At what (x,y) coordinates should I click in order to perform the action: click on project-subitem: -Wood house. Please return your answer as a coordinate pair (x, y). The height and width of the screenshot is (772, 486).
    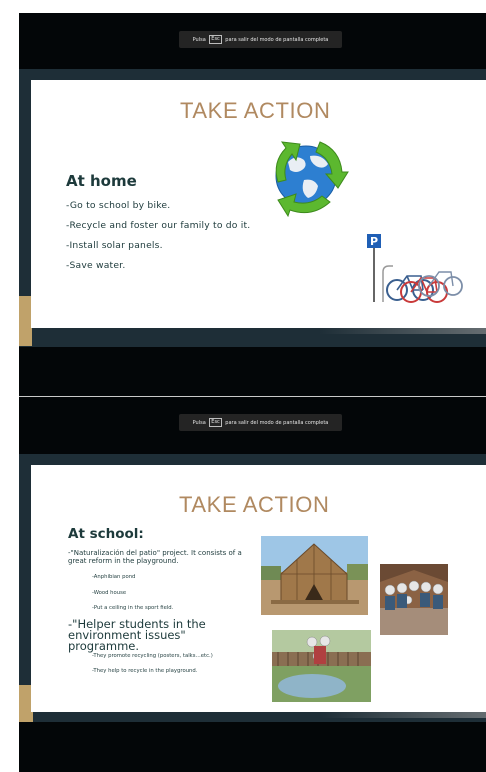
    Looking at the image, I should click on (109, 593).